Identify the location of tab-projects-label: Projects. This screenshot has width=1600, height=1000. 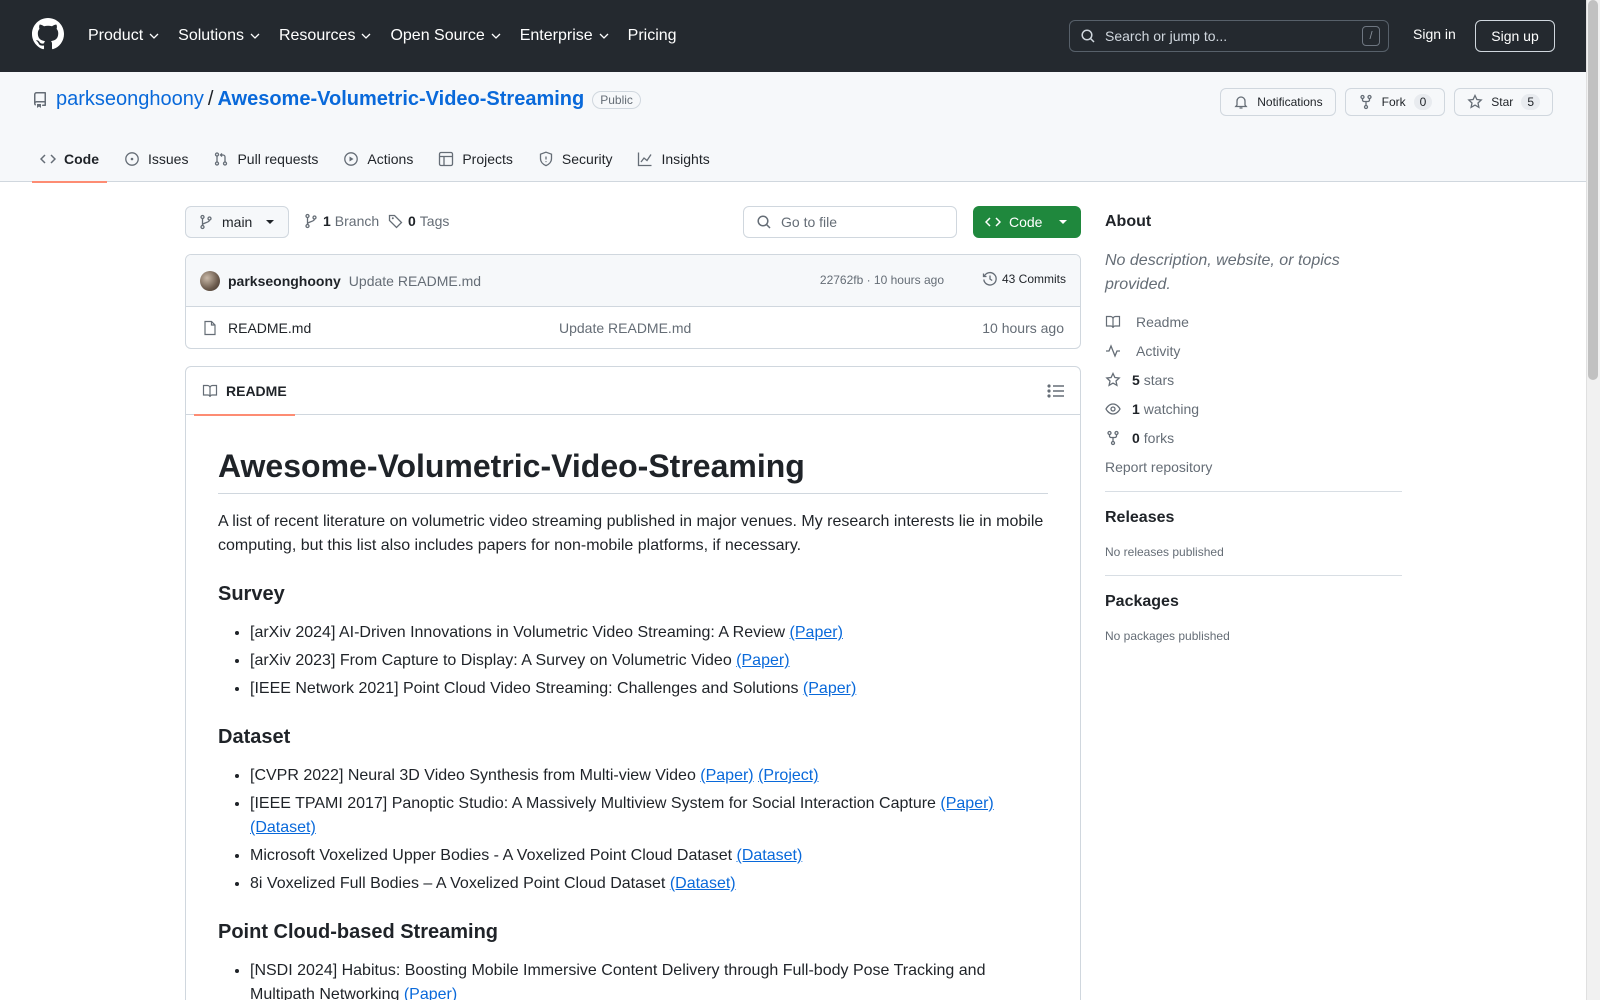
(487, 159).